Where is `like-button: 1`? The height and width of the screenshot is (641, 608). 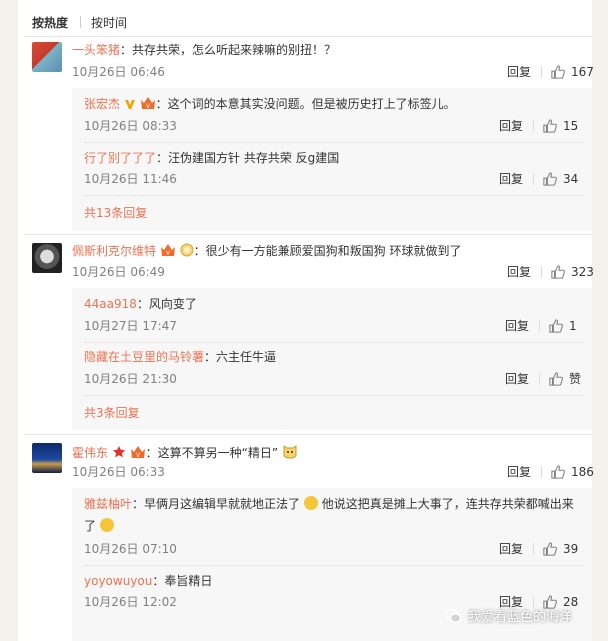
like-button: 1 is located at coordinates (563, 326).